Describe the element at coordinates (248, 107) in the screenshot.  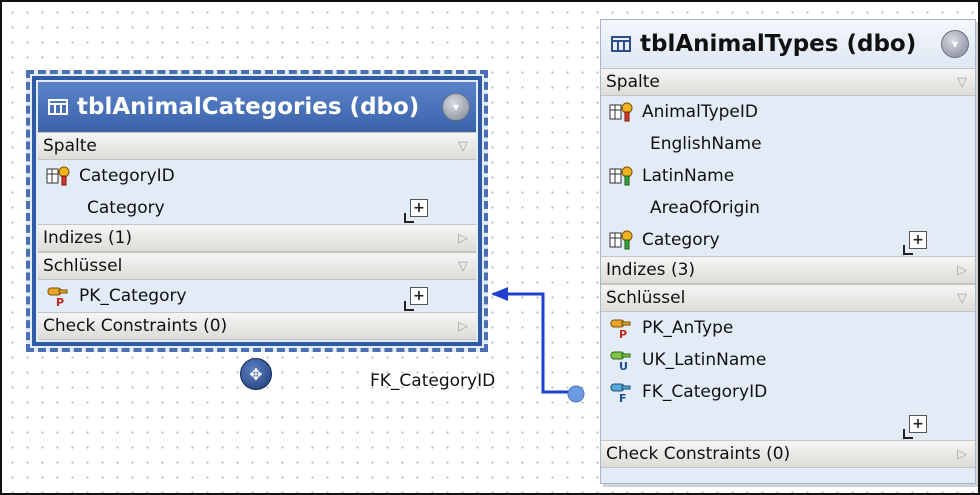
I see `table-title: tblAnimalCategories (dbo)` at that location.